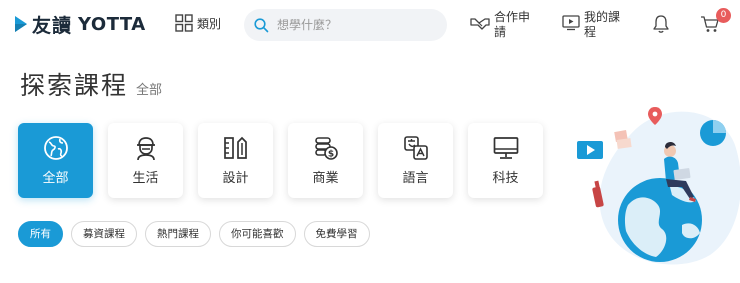 Image resolution: width=740 pixels, height=283 pixels. What do you see at coordinates (415, 148) in the screenshot?
I see `translate-icon` at bounding box center [415, 148].